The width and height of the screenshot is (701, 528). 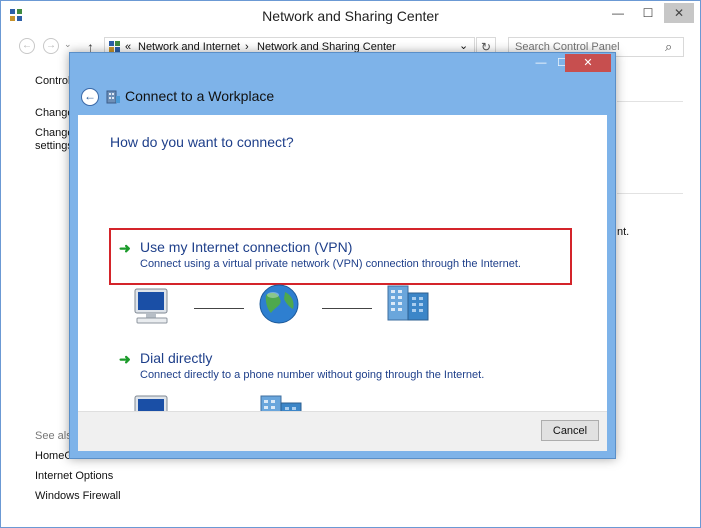 What do you see at coordinates (279, 304) in the screenshot?
I see `globe-icon` at bounding box center [279, 304].